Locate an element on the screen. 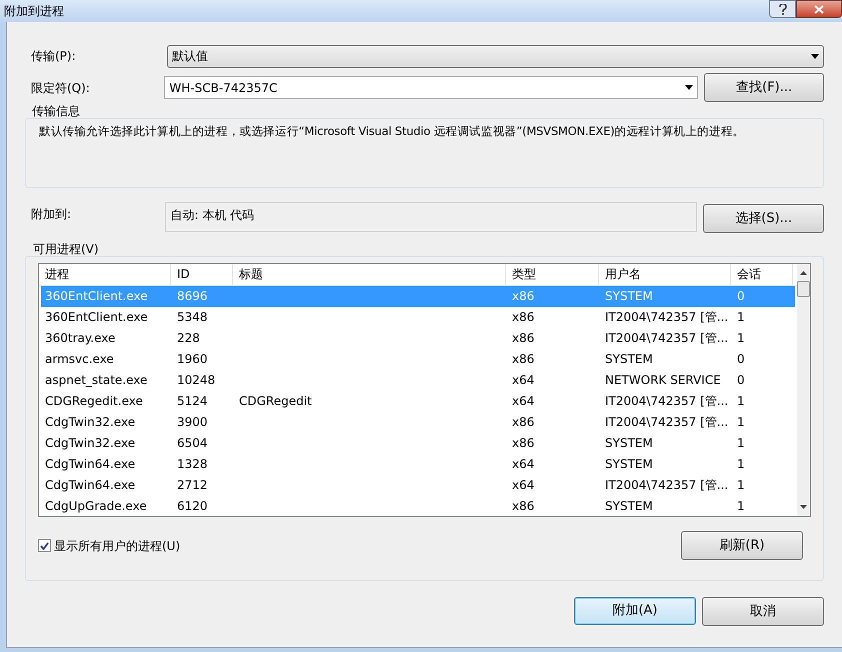 Image resolution: width=842 pixels, height=652 pixels. checkbox-label: 显示所有用户的进程(U) is located at coordinates (117, 546).